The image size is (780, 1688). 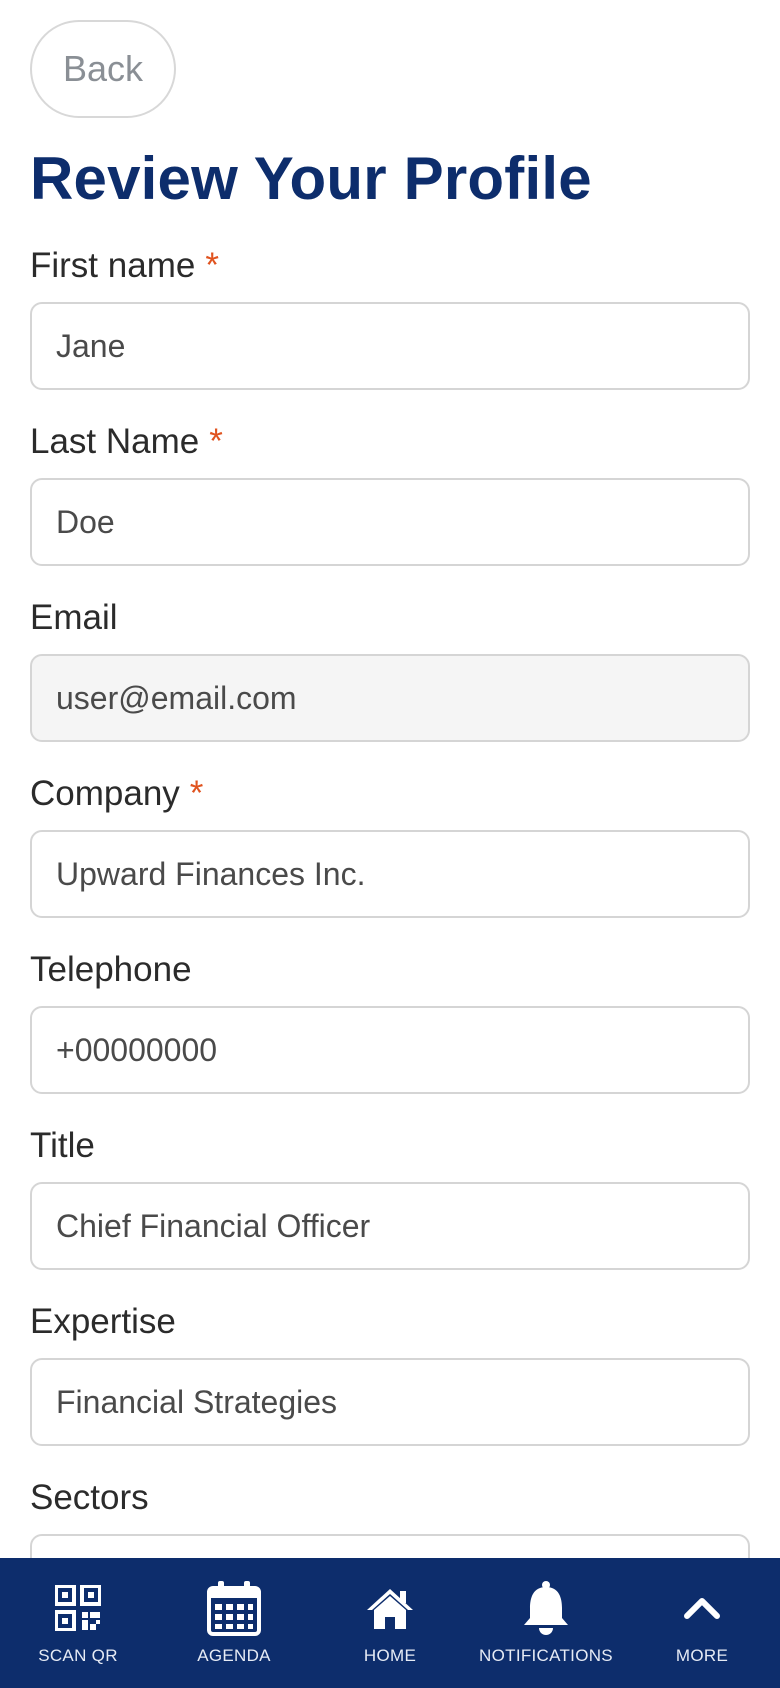 I want to click on bottom-nav: SCAN QR AGENDA HOME NOTIFICATIONS MORE, so click(x=390, y=1623).